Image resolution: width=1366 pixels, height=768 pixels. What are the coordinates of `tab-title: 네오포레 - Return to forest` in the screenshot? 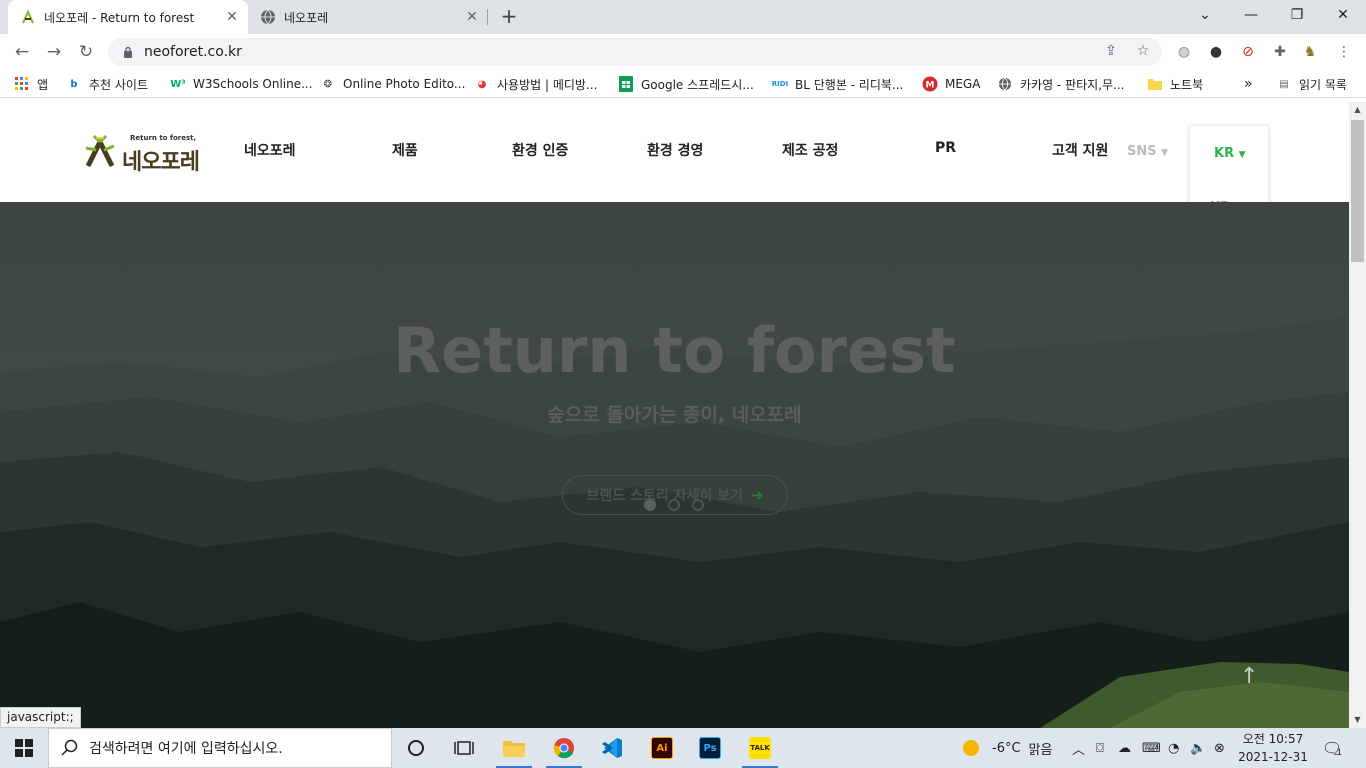 It's located at (119, 17).